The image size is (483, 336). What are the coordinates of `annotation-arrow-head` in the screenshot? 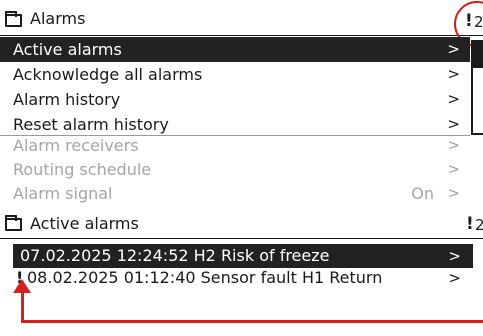 It's located at (22, 286).